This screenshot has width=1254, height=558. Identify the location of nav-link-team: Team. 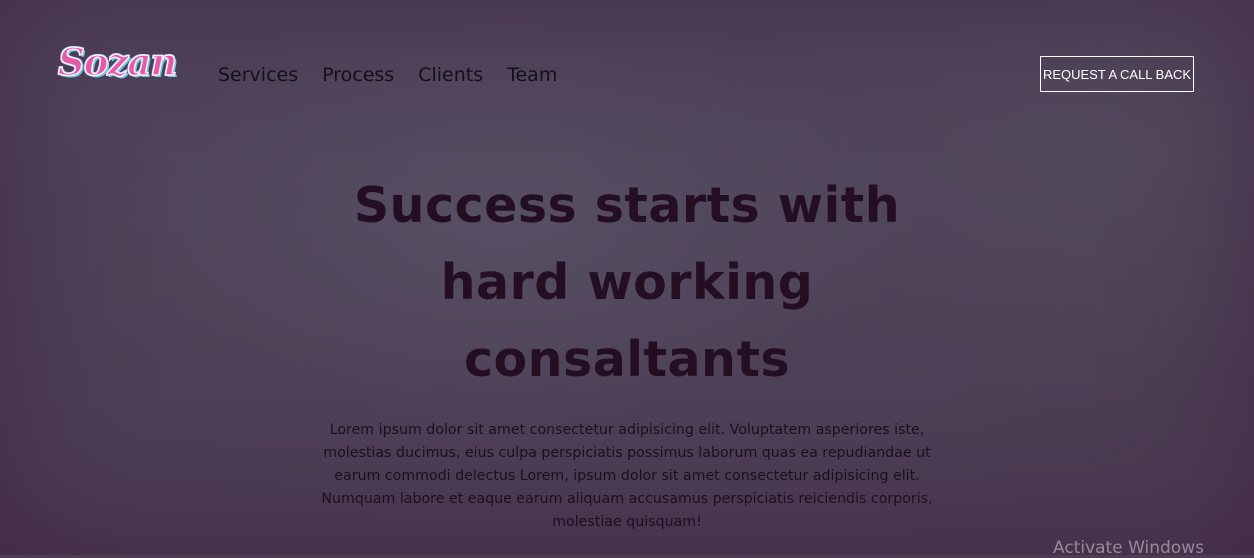
(532, 75).